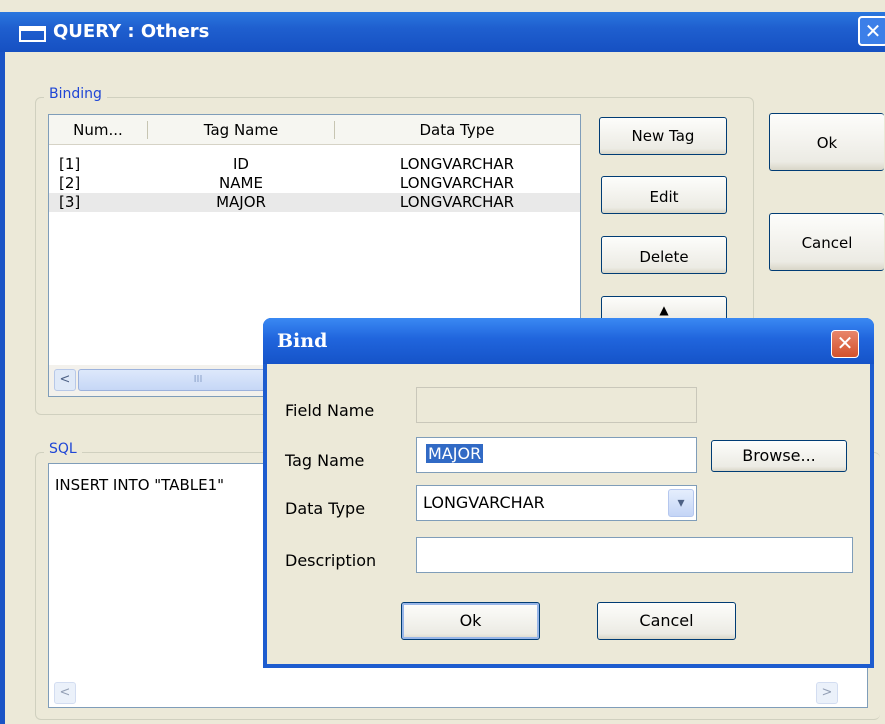 The width and height of the screenshot is (885, 724). What do you see at coordinates (826, 142) in the screenshot?
I see `ok-button: Ok` at bounding box center [826, 142].